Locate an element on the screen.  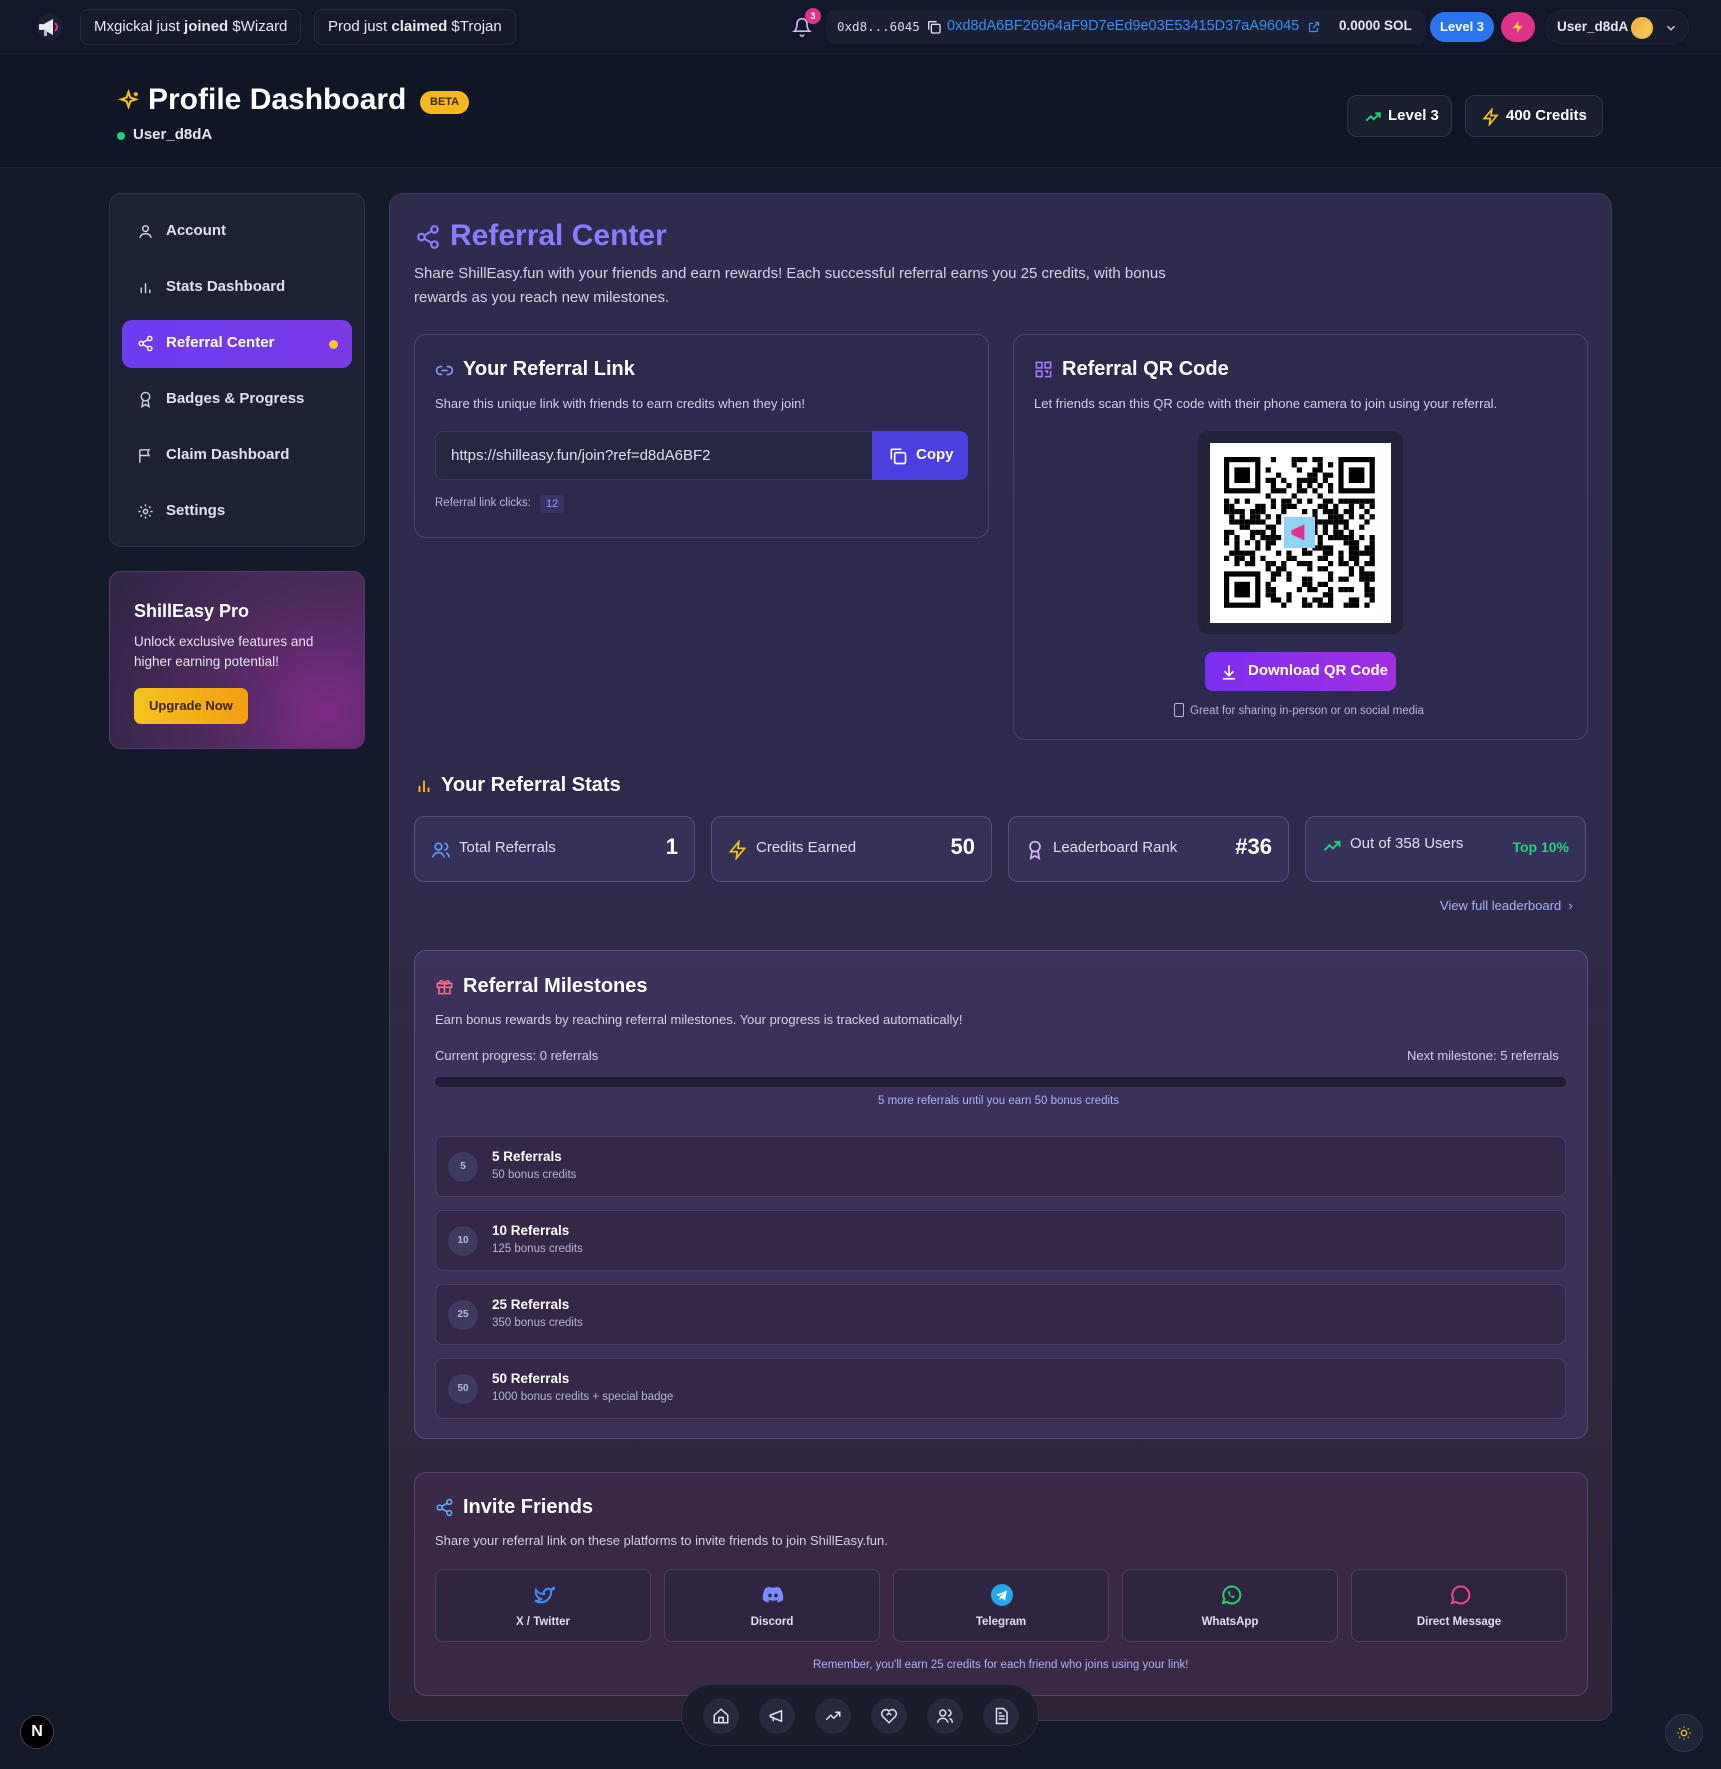
sun-icon is located at coordinates (1684, 1733).